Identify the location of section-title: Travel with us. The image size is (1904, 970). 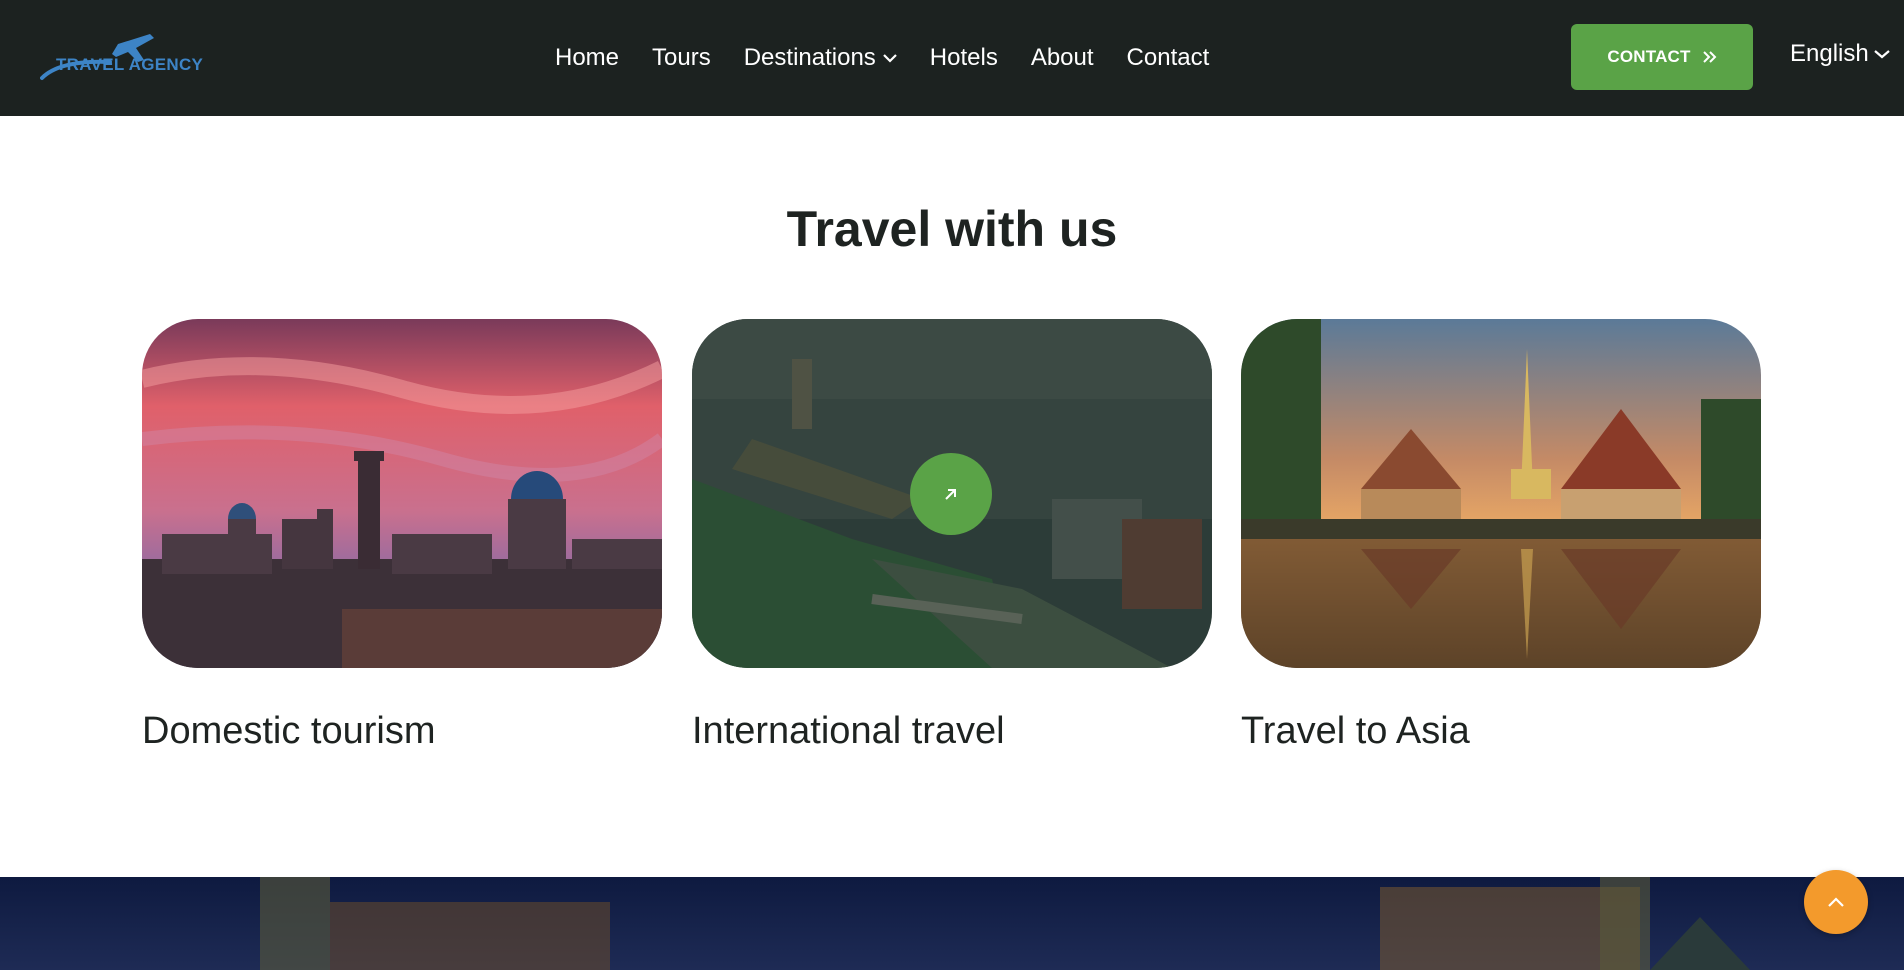
(952, 229).